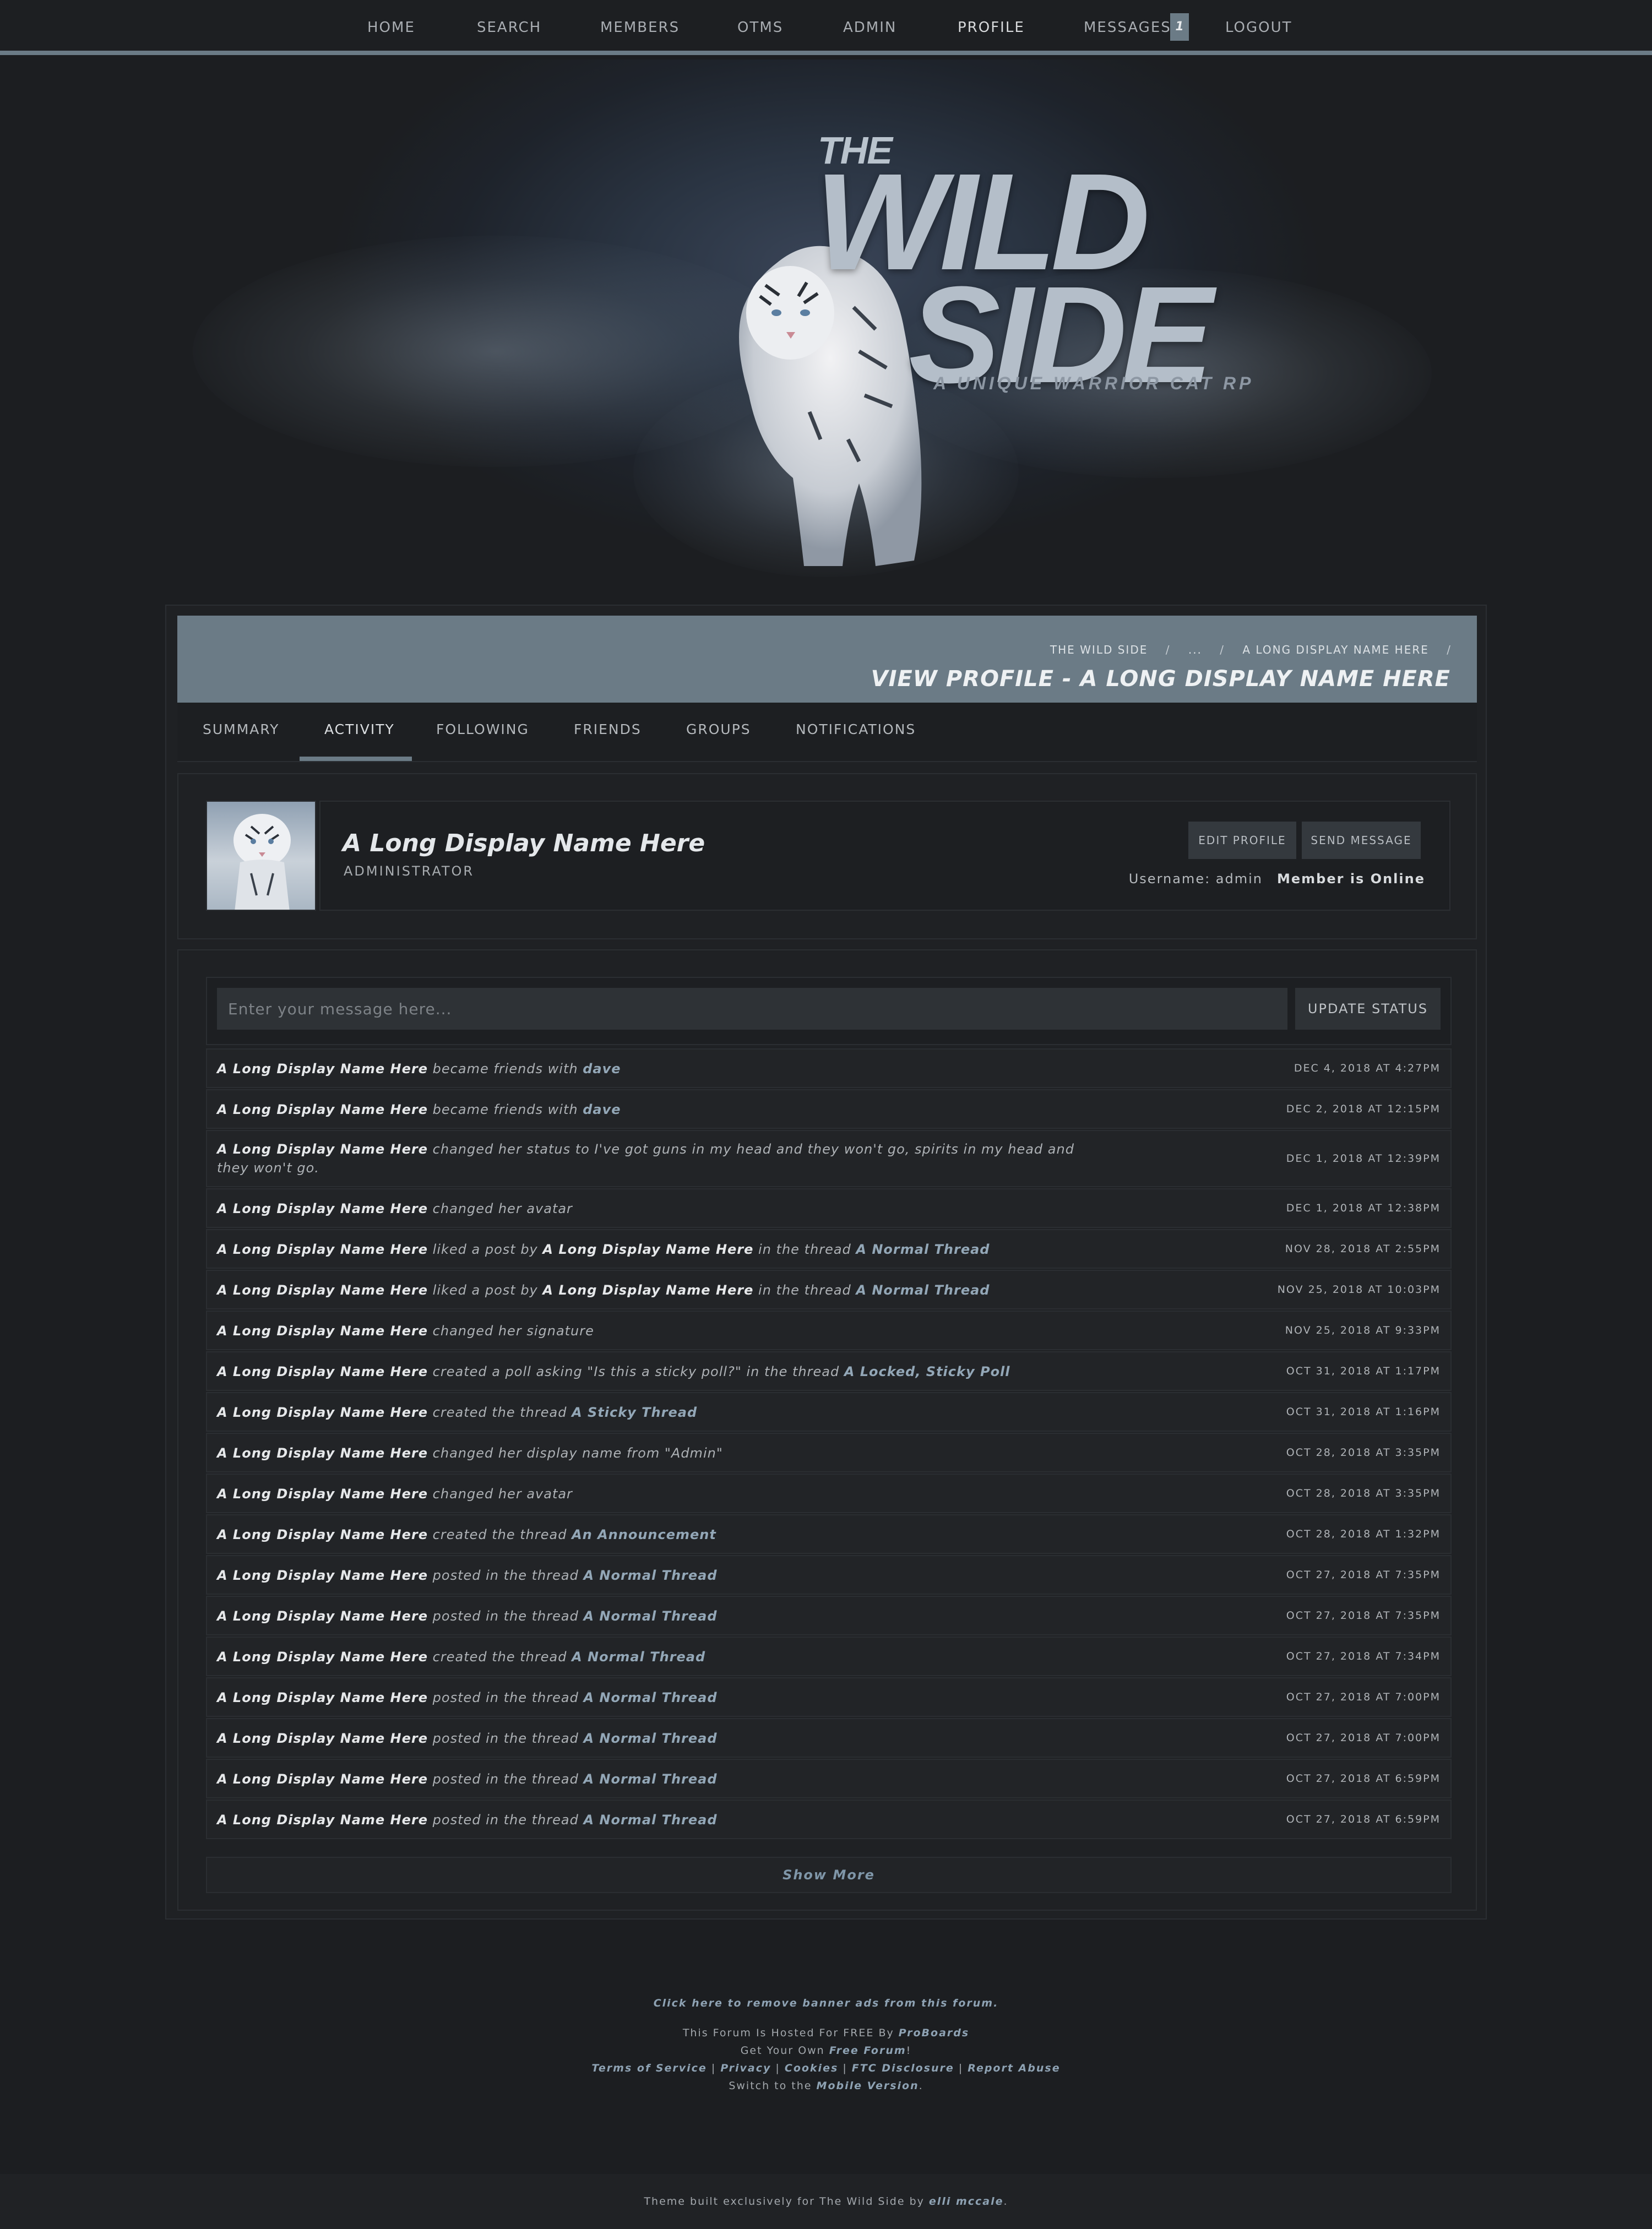 The width and height of the screenshot is (1652, 2229). What do you see at coordinates (745, 2068) in the screenshot?
I see `privacy-link: Privacy` at bounding box center [745, 2068].